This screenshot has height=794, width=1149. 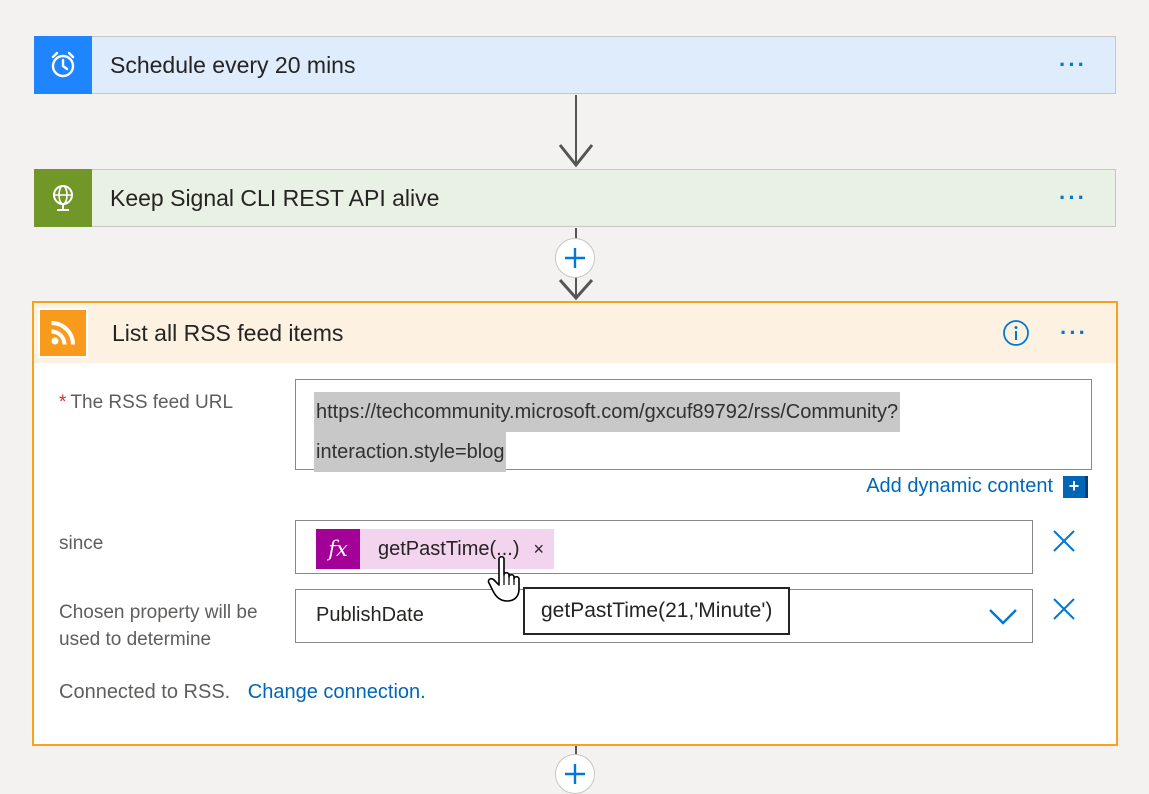 I want to click on info-icon, so click(x=1016, y=333).